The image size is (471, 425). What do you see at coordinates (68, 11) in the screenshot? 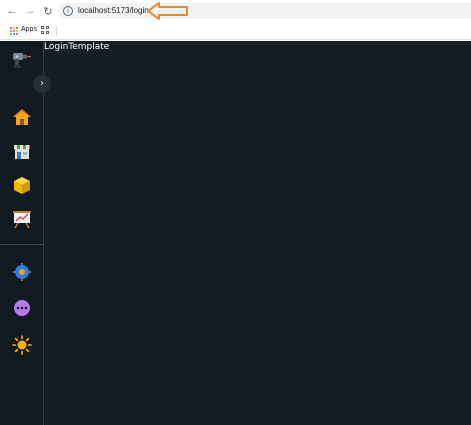
I see `site-info-icon: i` at bounding box center [68, 11].